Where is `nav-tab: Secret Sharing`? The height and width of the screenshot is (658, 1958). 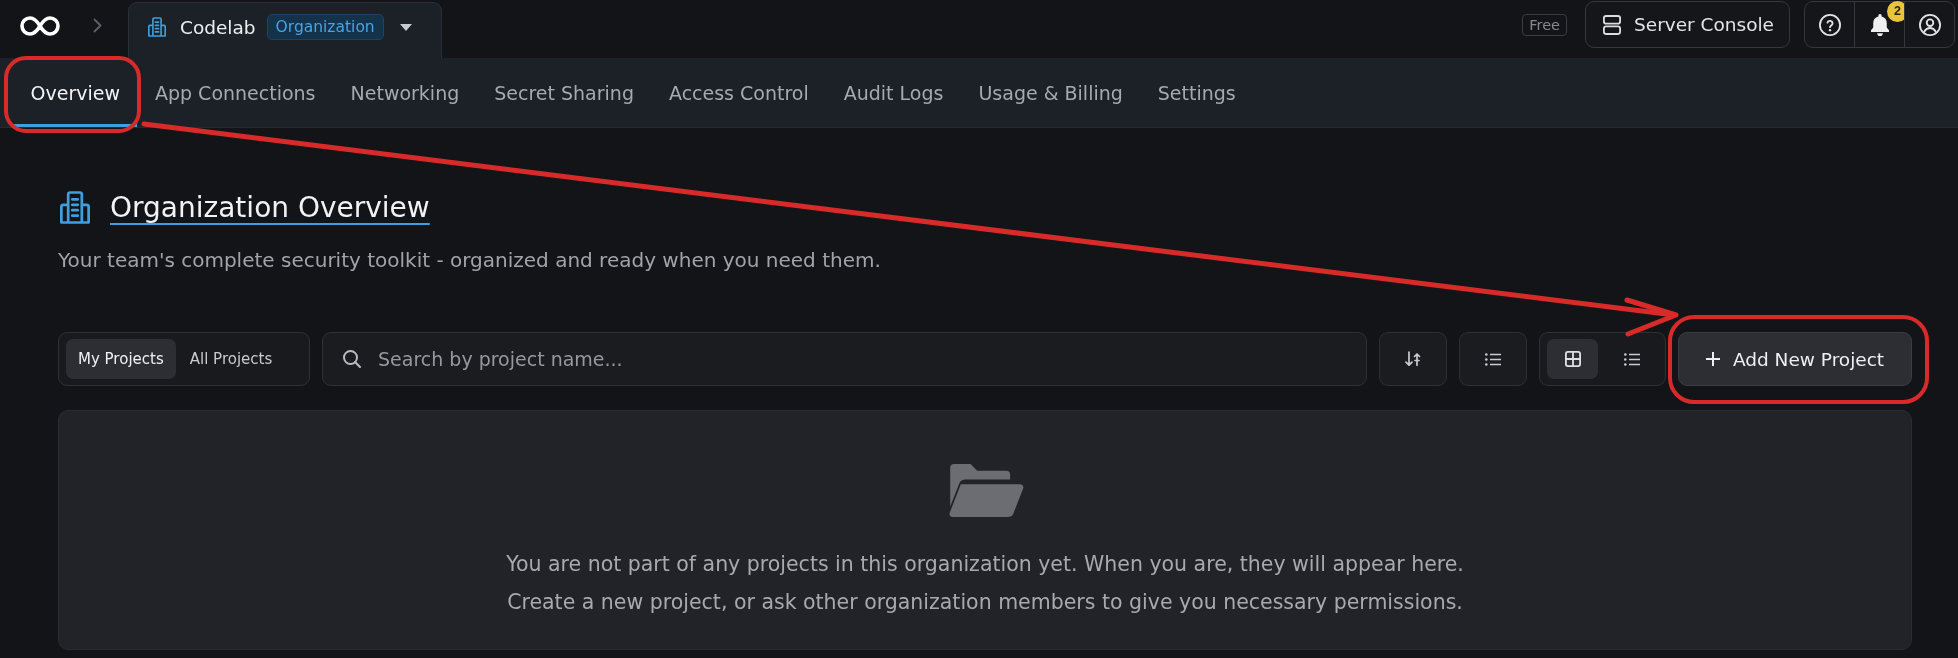 nav-tab: Secret Sharing is located at coordinates (564, 92).